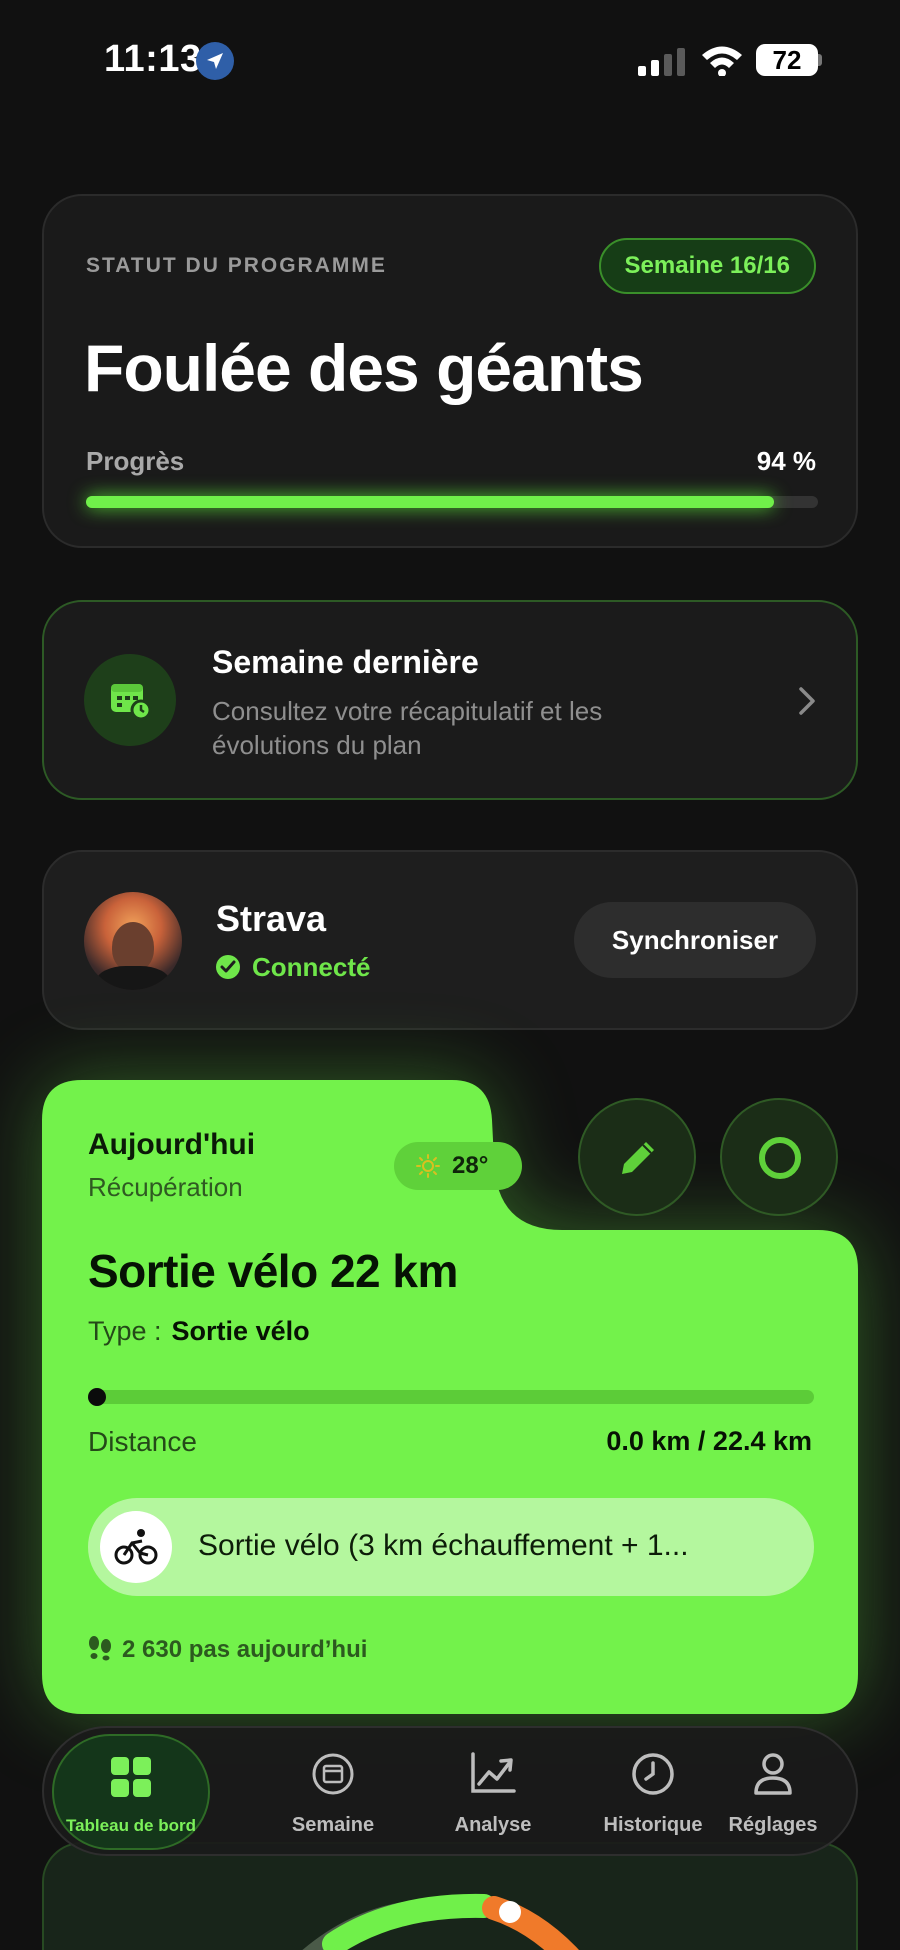 This screenshot has height=1950, width=900. I want to click on edit-button, so click(637, 1157).